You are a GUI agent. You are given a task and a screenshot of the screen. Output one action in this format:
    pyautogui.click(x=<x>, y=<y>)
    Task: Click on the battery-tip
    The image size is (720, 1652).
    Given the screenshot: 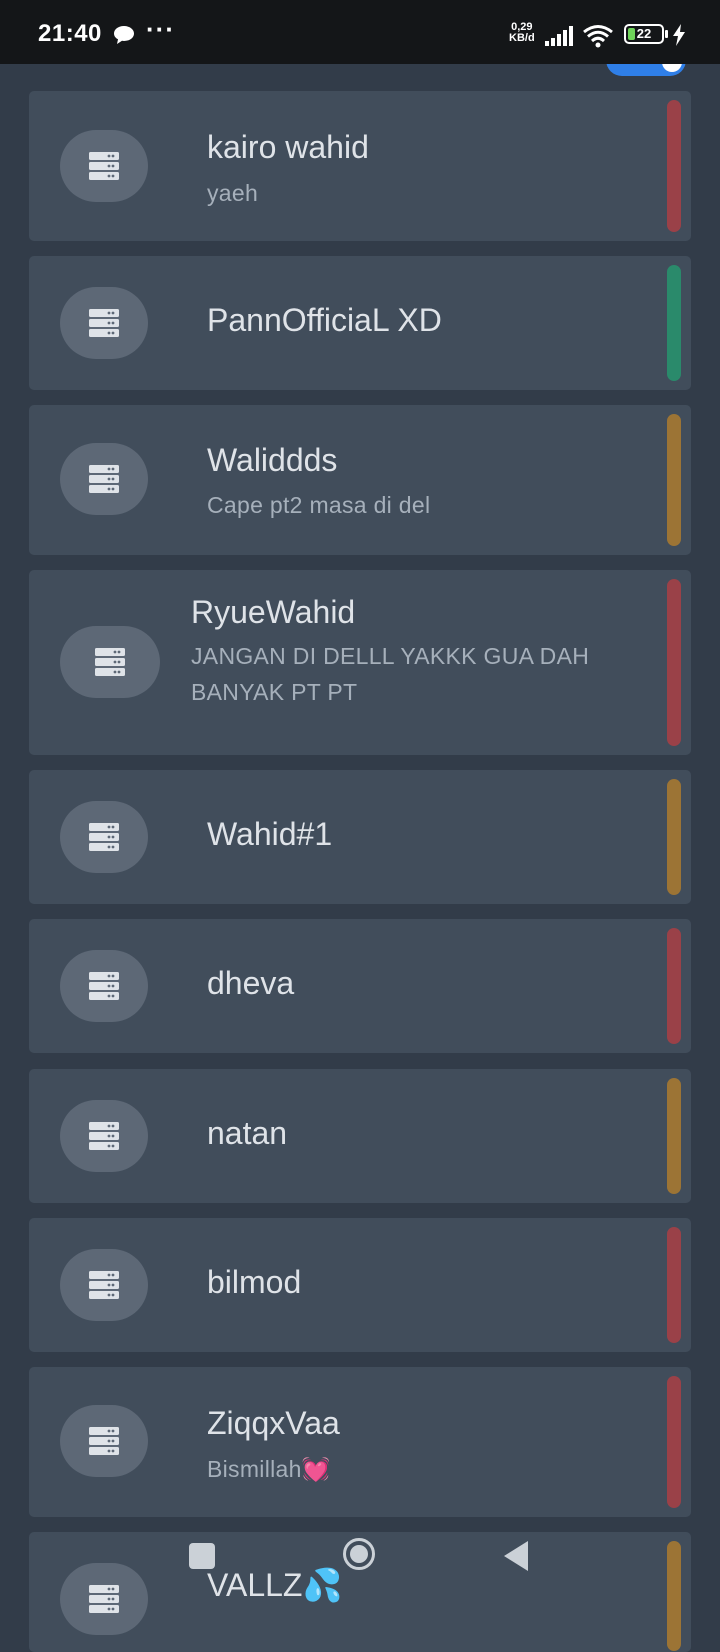 What is the action you would take?
    pyautogui.click(x=666, y=34)
    